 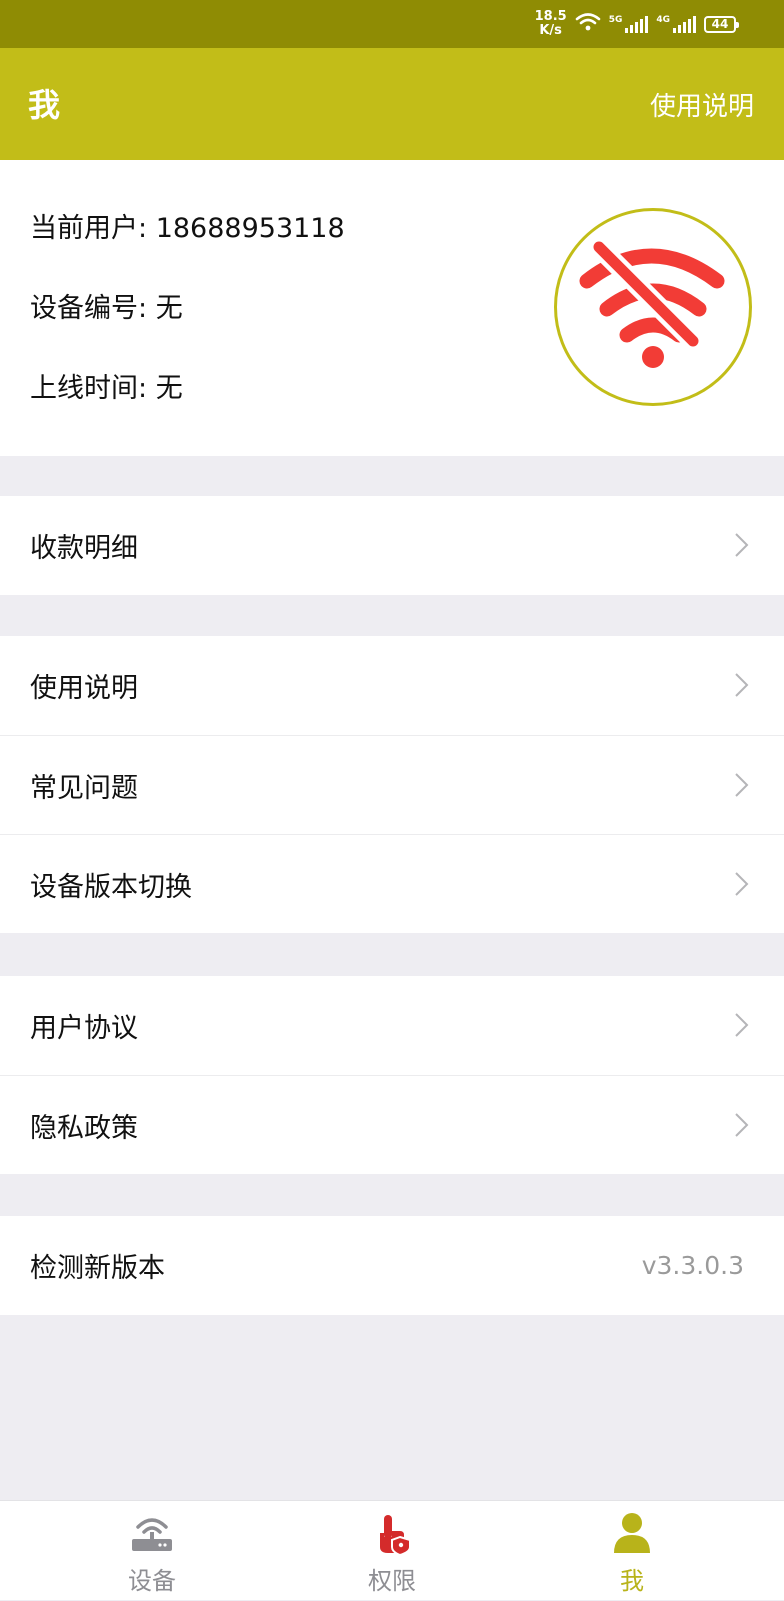 What do you see at coordinates (84, 1128) in the screenshot?
I see `menu-item-label: 隐私政策` at bounding box center [84, 1128].